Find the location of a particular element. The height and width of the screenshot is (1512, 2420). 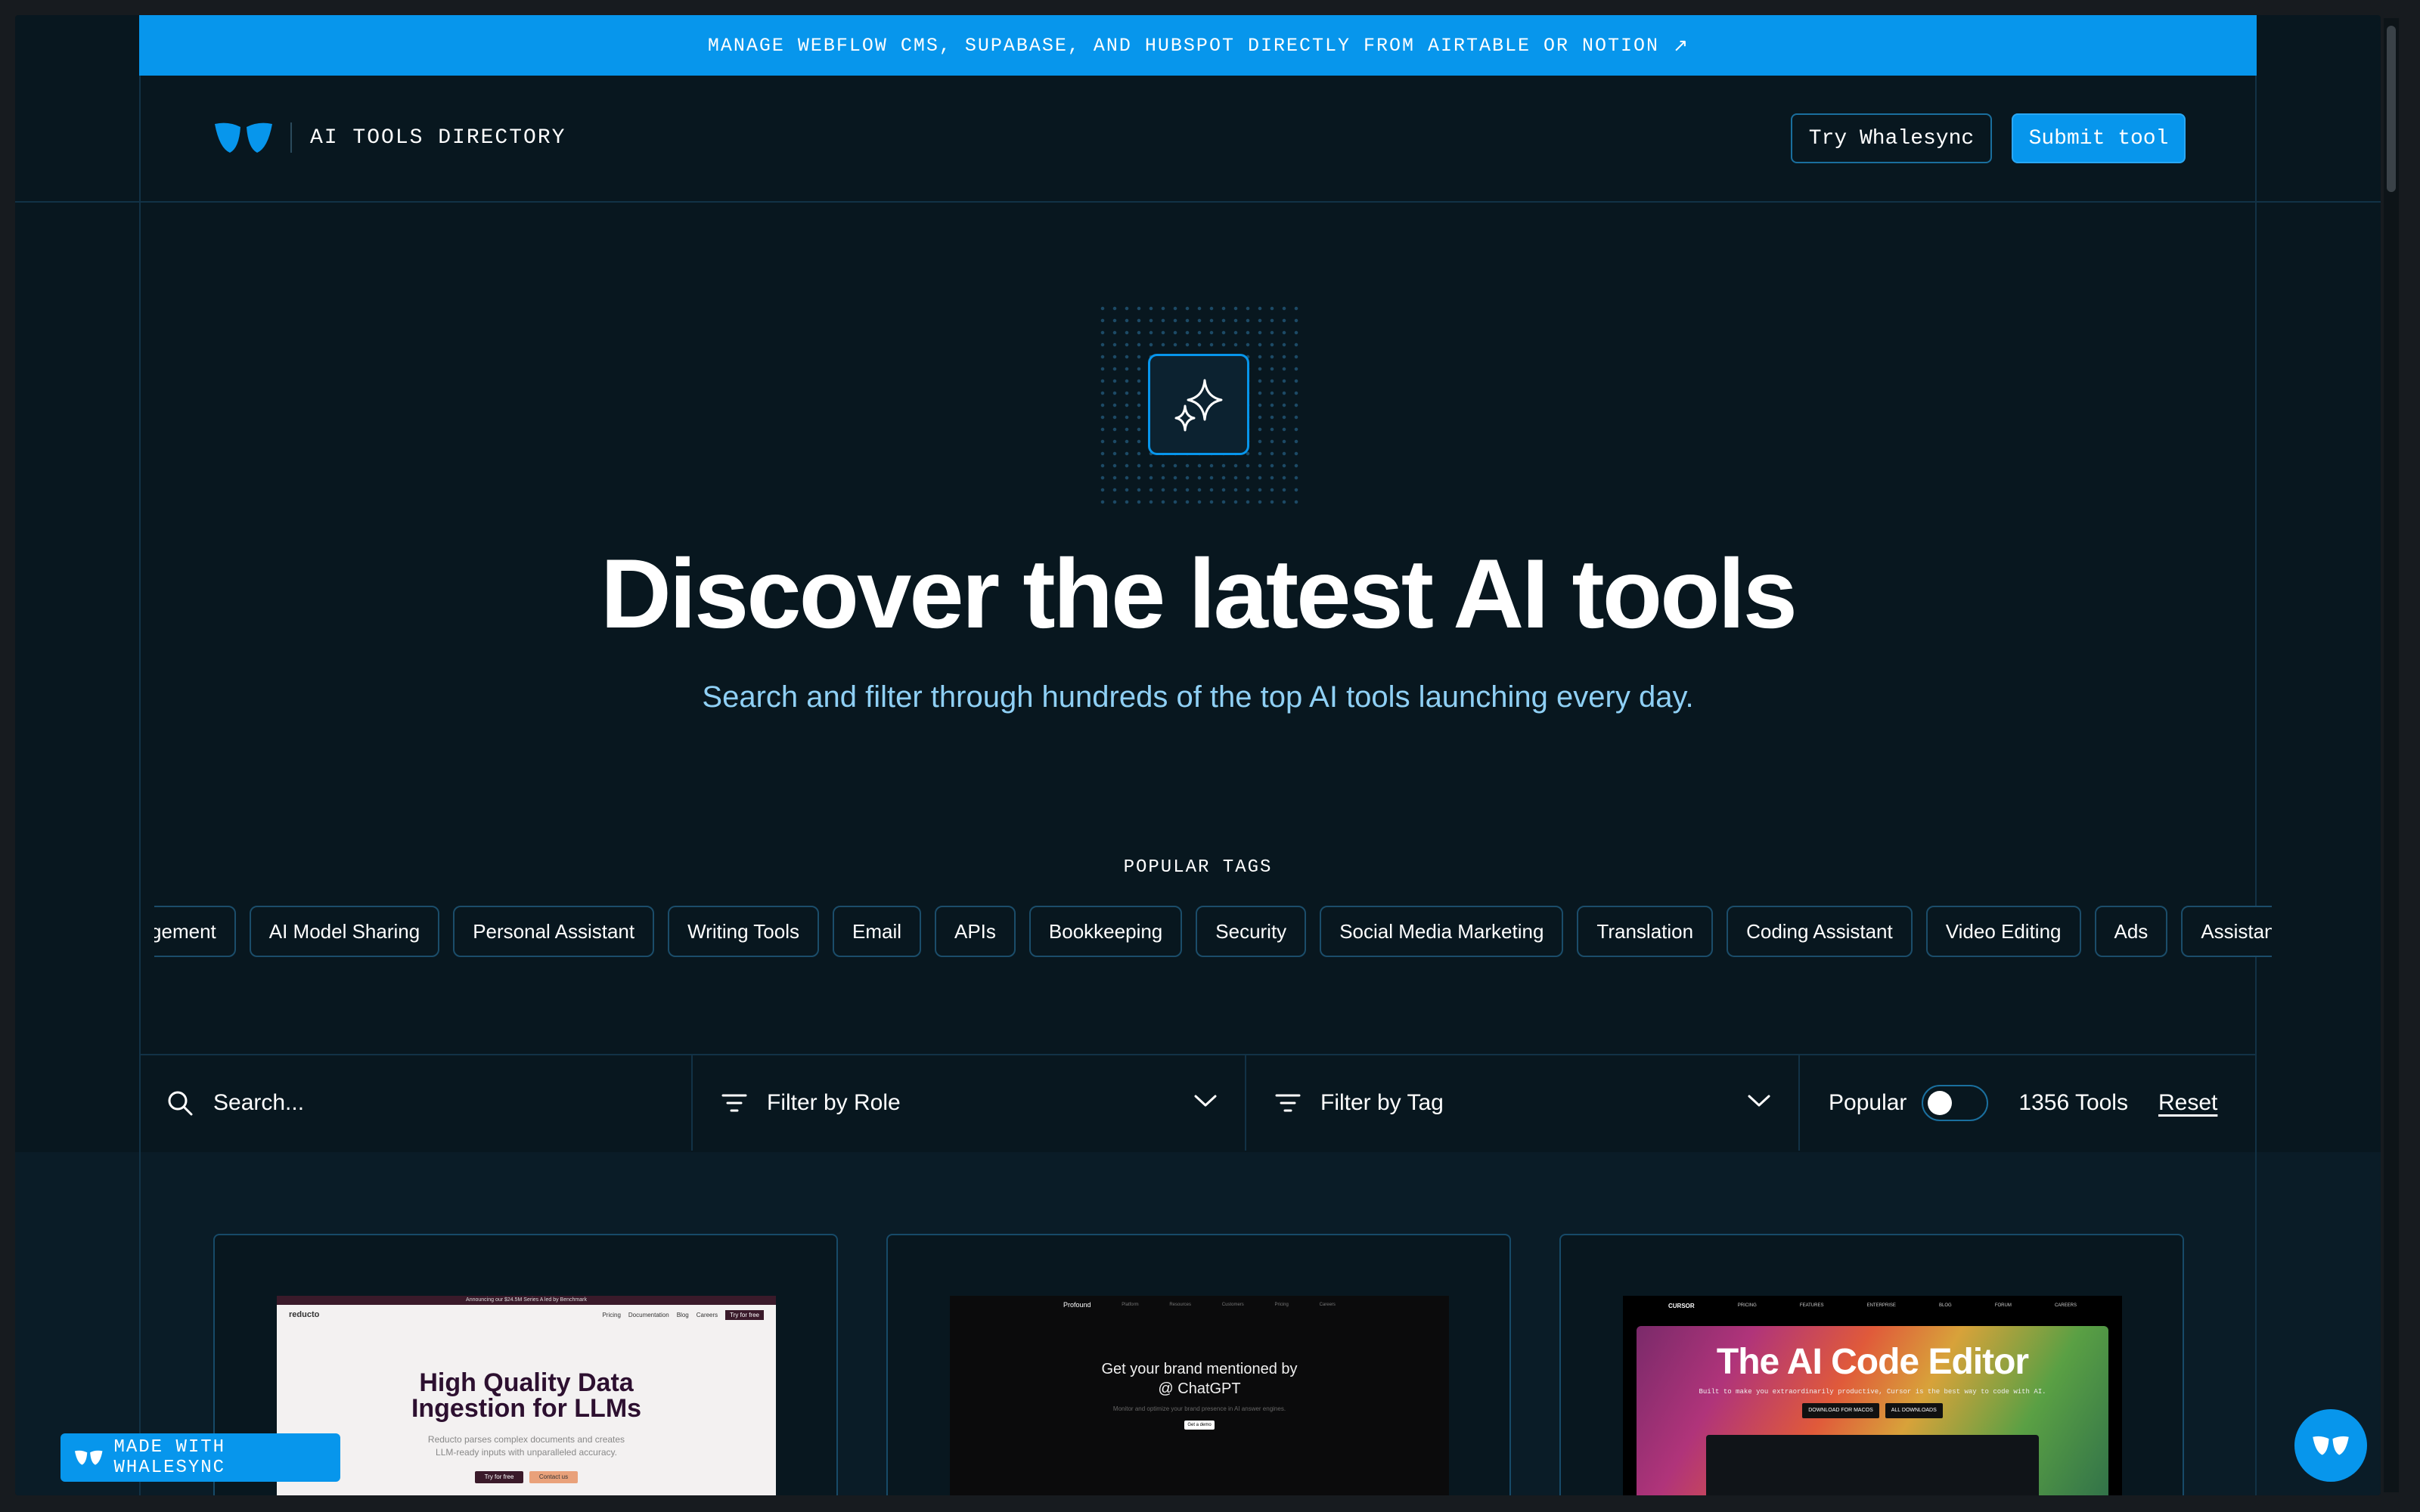

search-icon is located at coordinates (180, 1103).